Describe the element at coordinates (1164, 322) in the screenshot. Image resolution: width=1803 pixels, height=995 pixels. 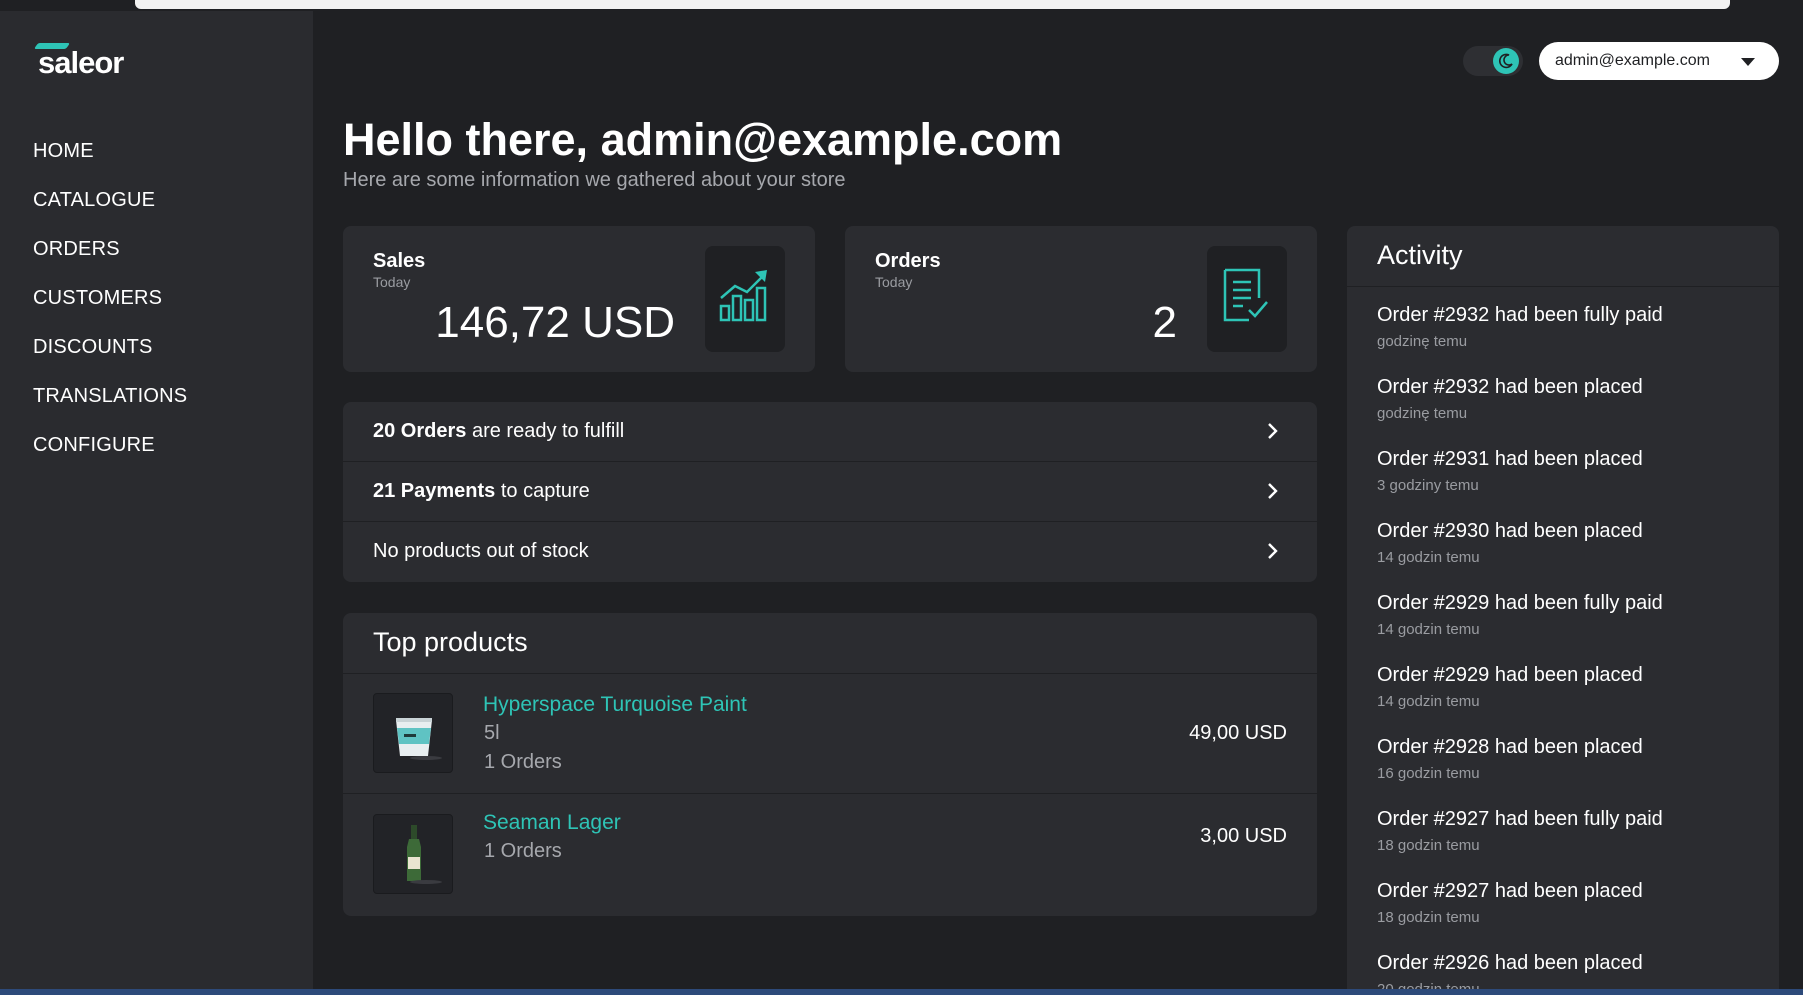
I see `orders-value: 2` at that location.